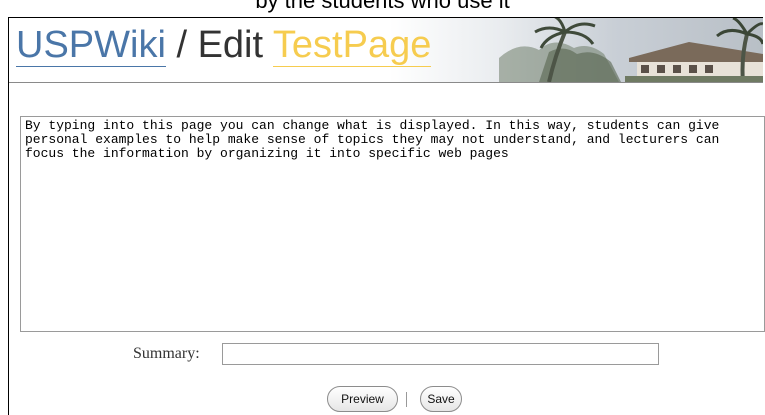 Image resolution: width=765 pixels, height=415 pixels. I want to click on action-buttons: Preview Save, so click(386, 400).